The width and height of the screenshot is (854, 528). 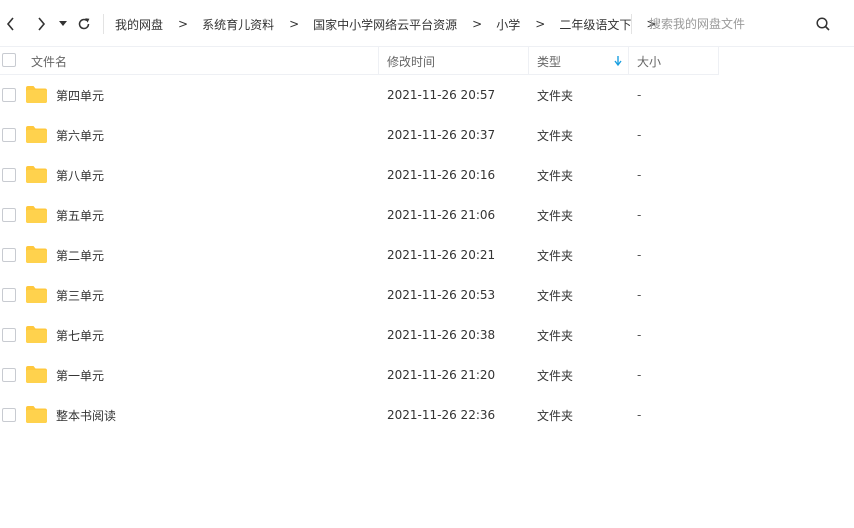 I want to click on select-all-checkbox, so click(x=9, y=60).